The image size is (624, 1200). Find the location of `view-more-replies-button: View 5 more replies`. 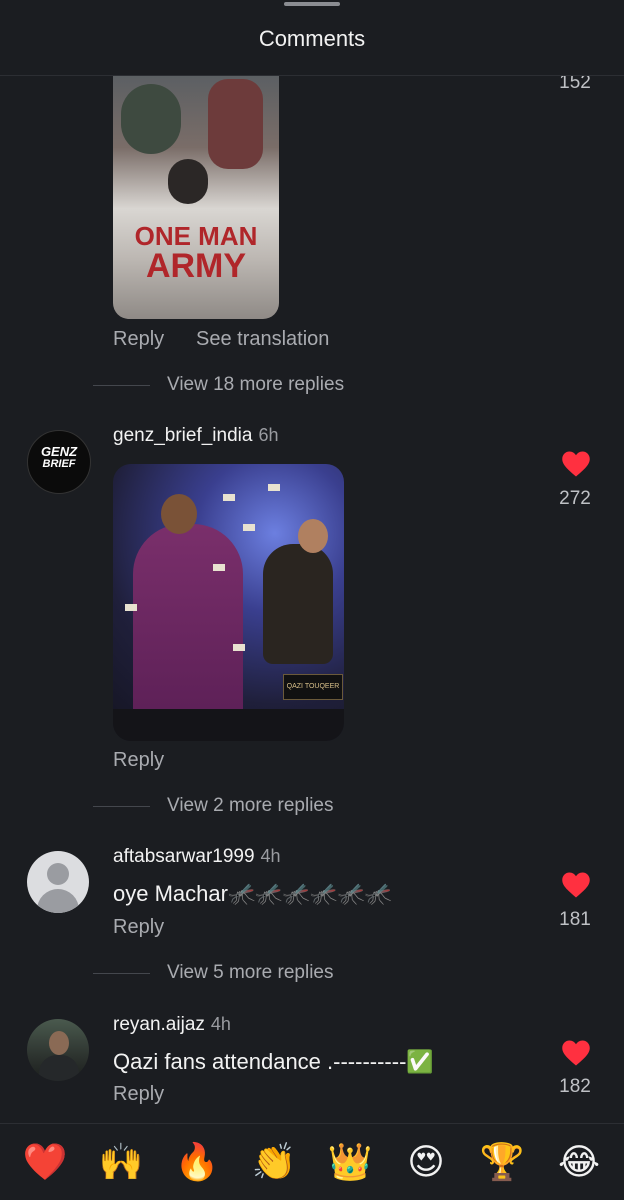

view-more-replies-button: View 5 more replies is located at coordinates (250, 973).